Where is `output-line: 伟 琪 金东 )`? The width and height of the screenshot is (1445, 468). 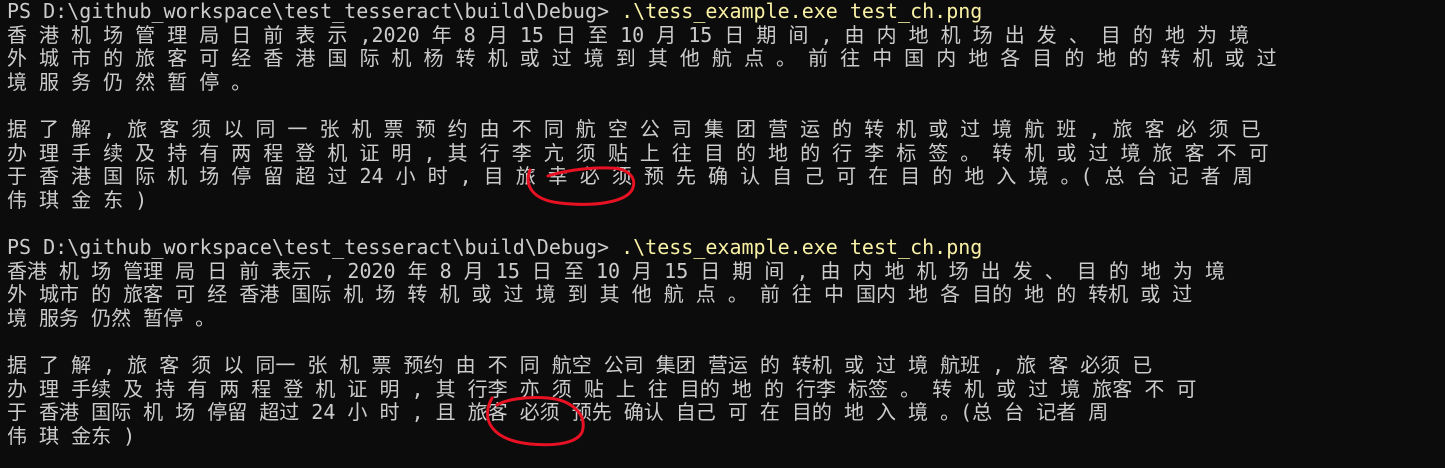 output-line: 伟 琪 金东 ) is located at coordinates (71, 436).